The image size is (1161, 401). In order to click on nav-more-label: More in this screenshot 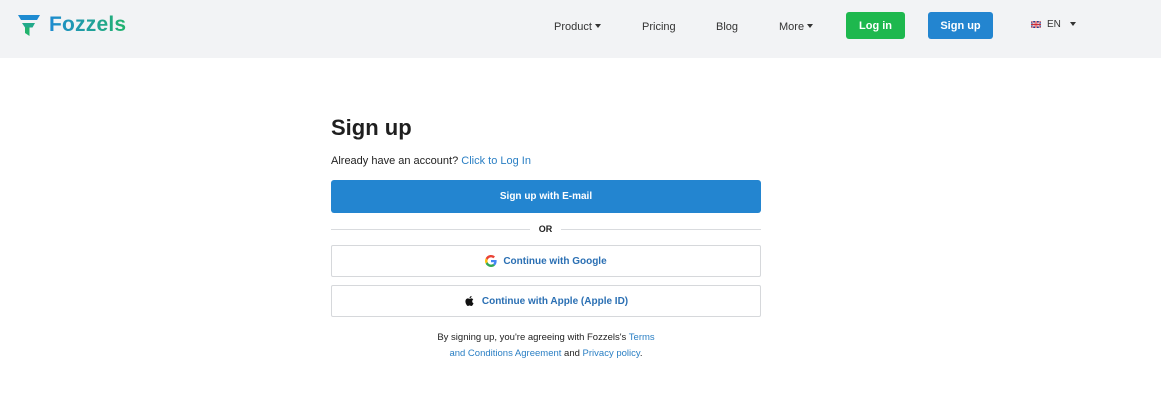, I will do `click(792, 27)`.